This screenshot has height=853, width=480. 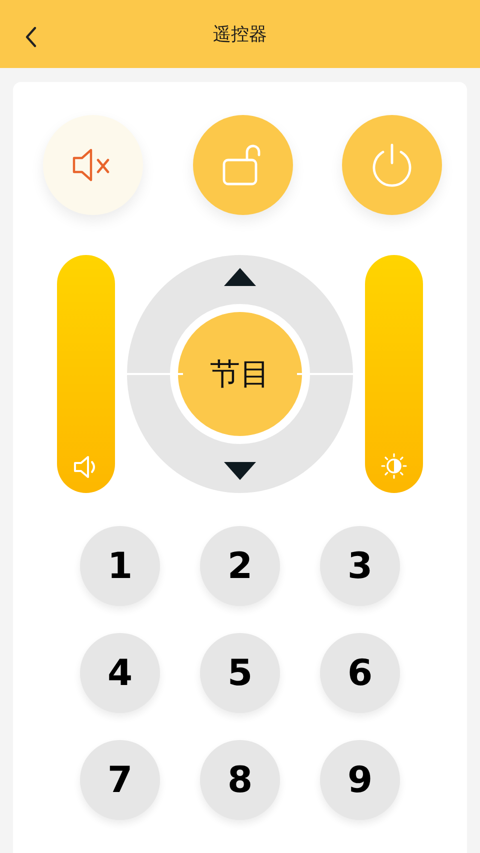 I want to click on number-key: 2, so click(x=240, y=566).